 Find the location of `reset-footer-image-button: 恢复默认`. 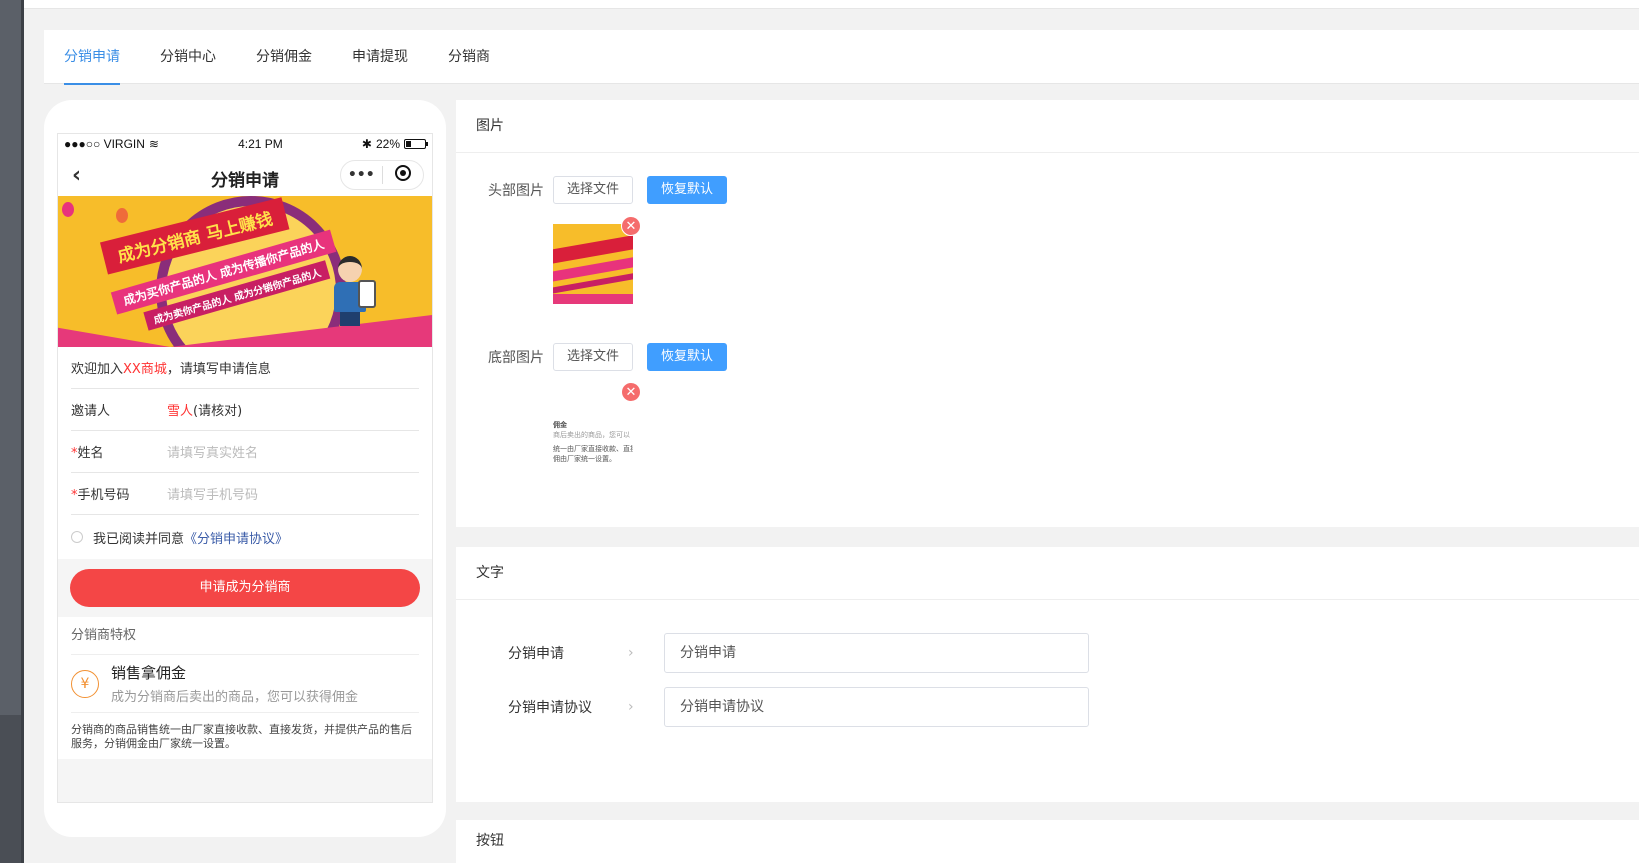

reset-footer-image-button: 恢复默认 is located at coordinates (687, 357).